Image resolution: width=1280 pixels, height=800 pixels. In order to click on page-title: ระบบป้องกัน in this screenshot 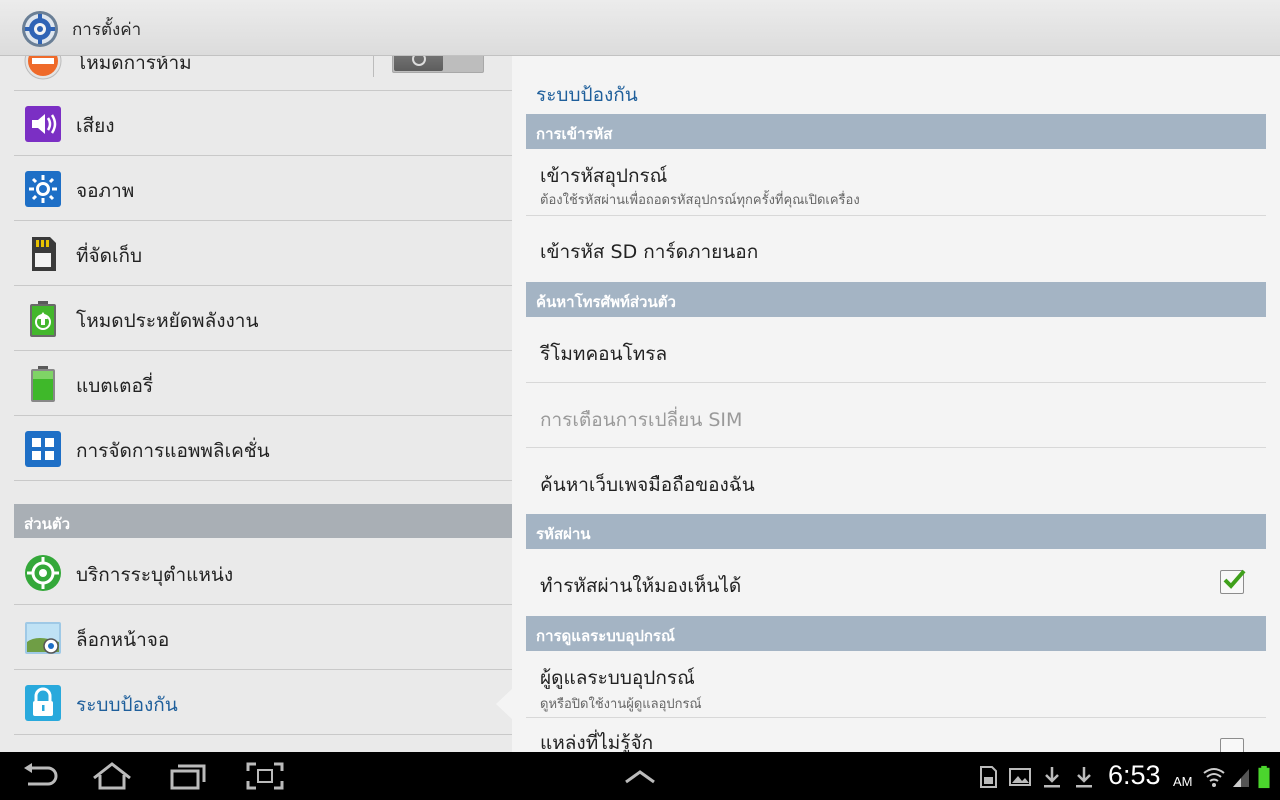, I will do `click(587, 95)`.